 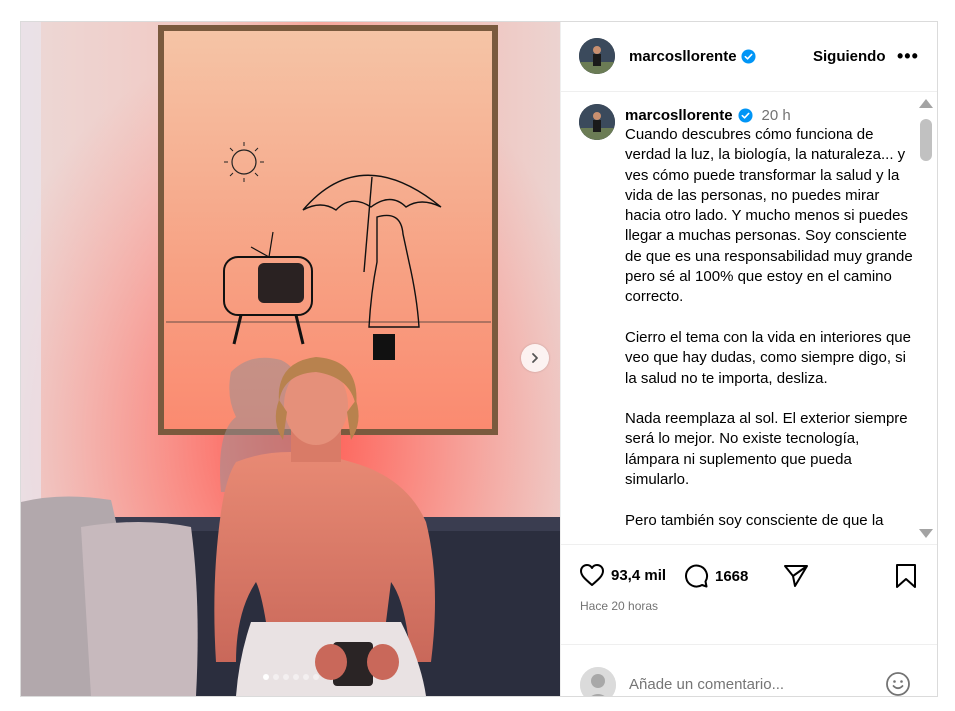 I want to click on next-photo-button, so click(x=535, y=358).